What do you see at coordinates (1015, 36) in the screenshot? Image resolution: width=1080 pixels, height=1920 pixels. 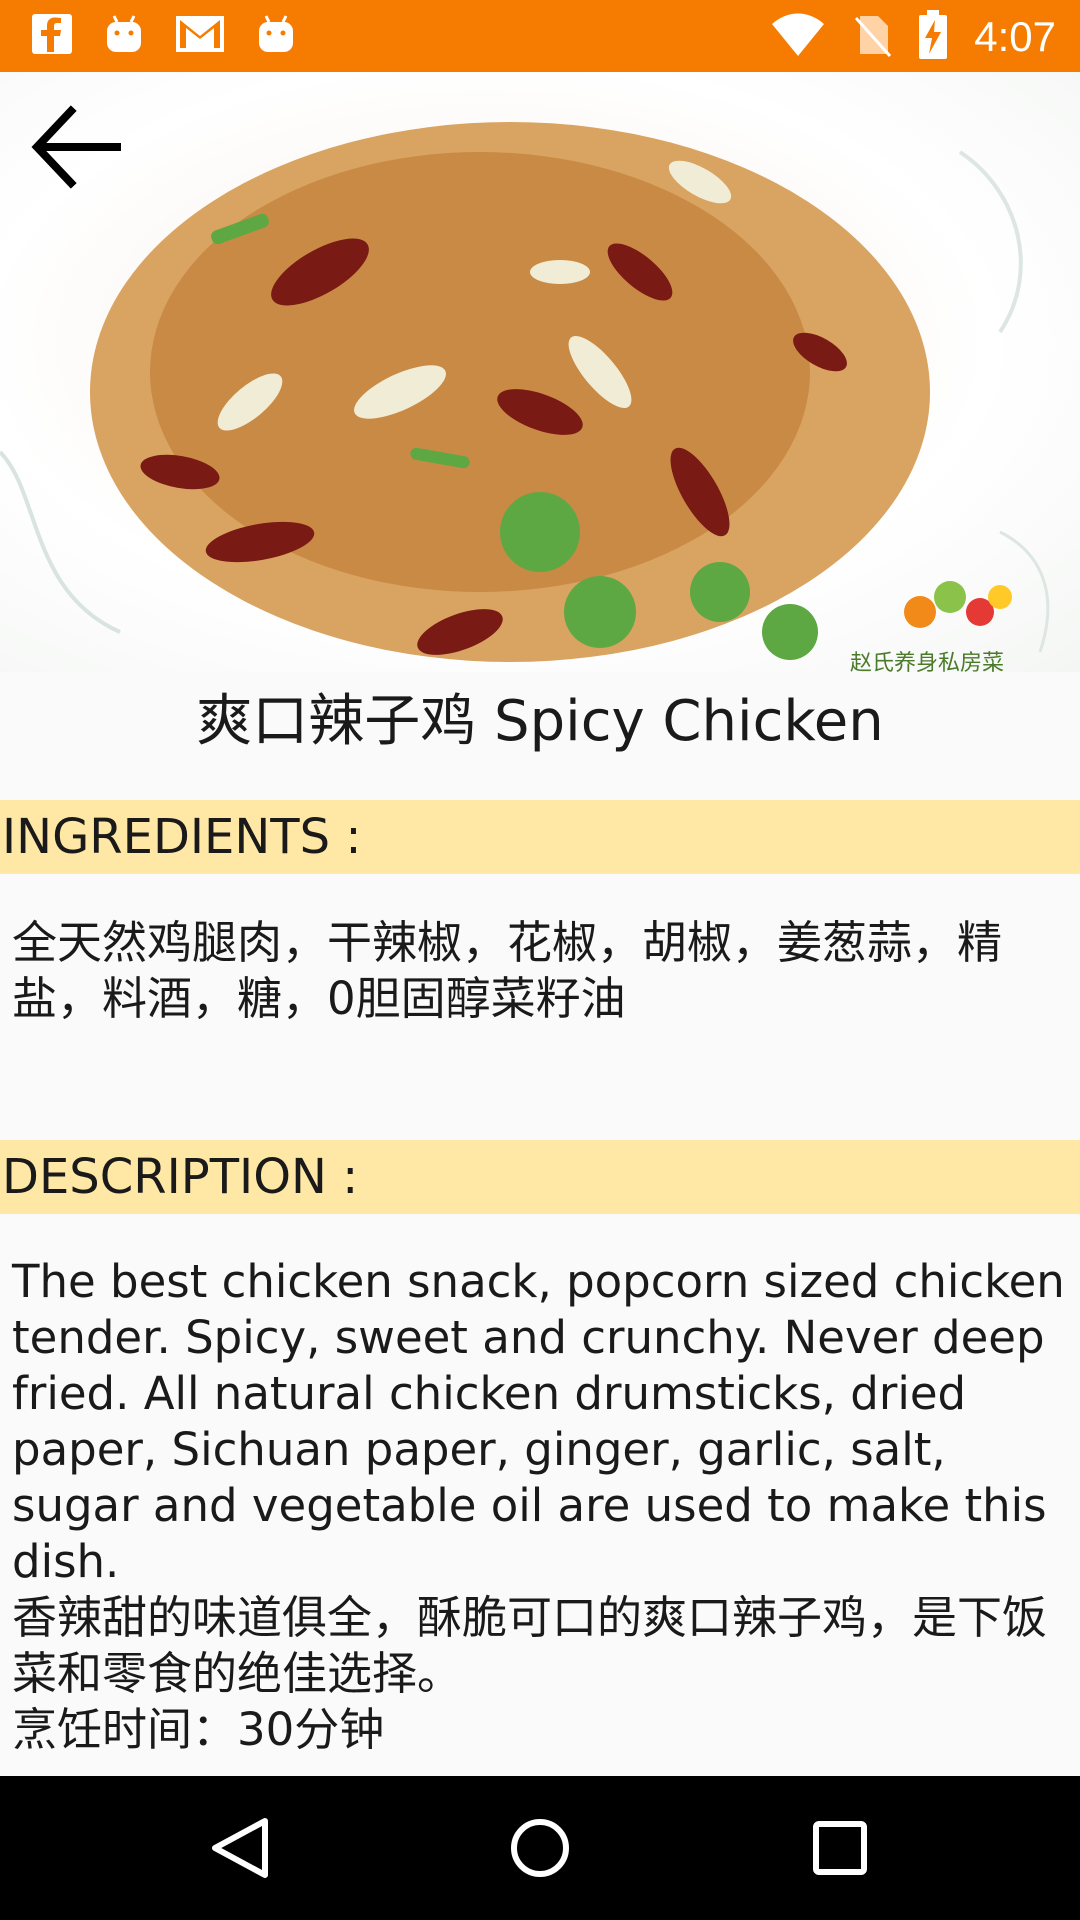 I see `clock: 4:07` at bounding box center [1015, 36].